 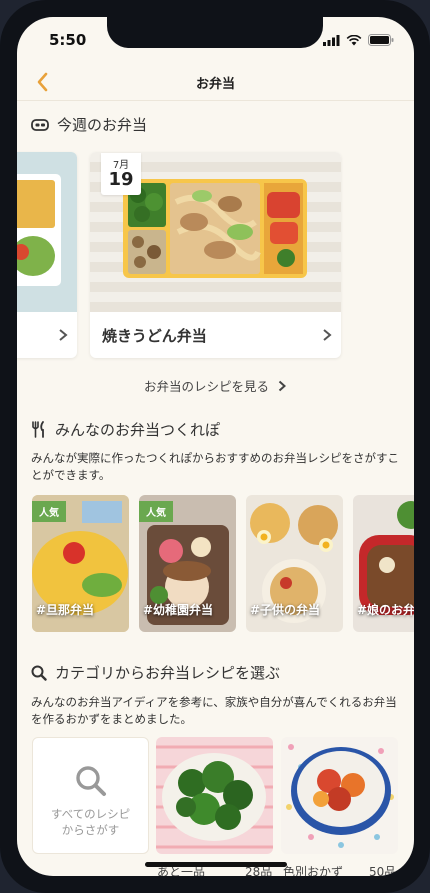 I want to click on weekly-card-footer: 焼きうどん弁当, so click(x=215, y=335).